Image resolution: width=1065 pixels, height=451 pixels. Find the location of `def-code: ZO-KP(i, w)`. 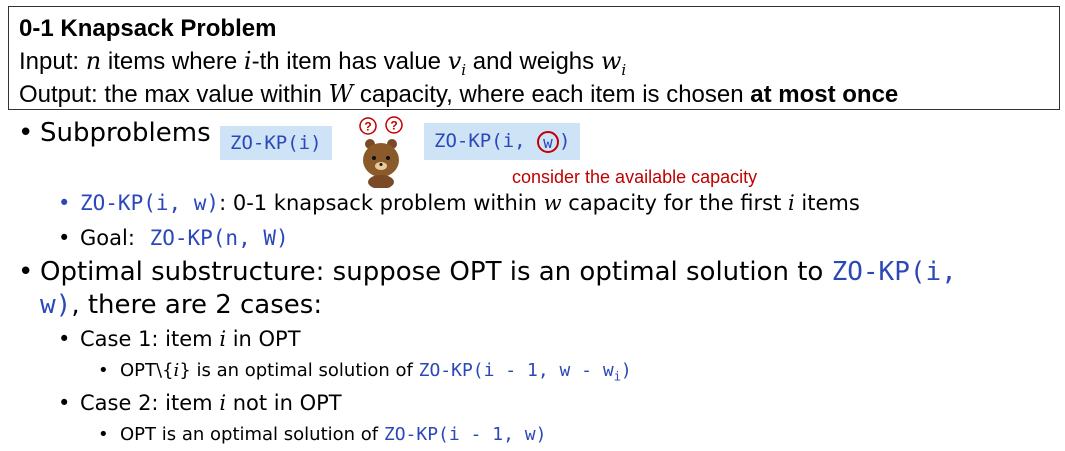

def-code: ZO-KP(i, w) is located at coordinates (150, 203).